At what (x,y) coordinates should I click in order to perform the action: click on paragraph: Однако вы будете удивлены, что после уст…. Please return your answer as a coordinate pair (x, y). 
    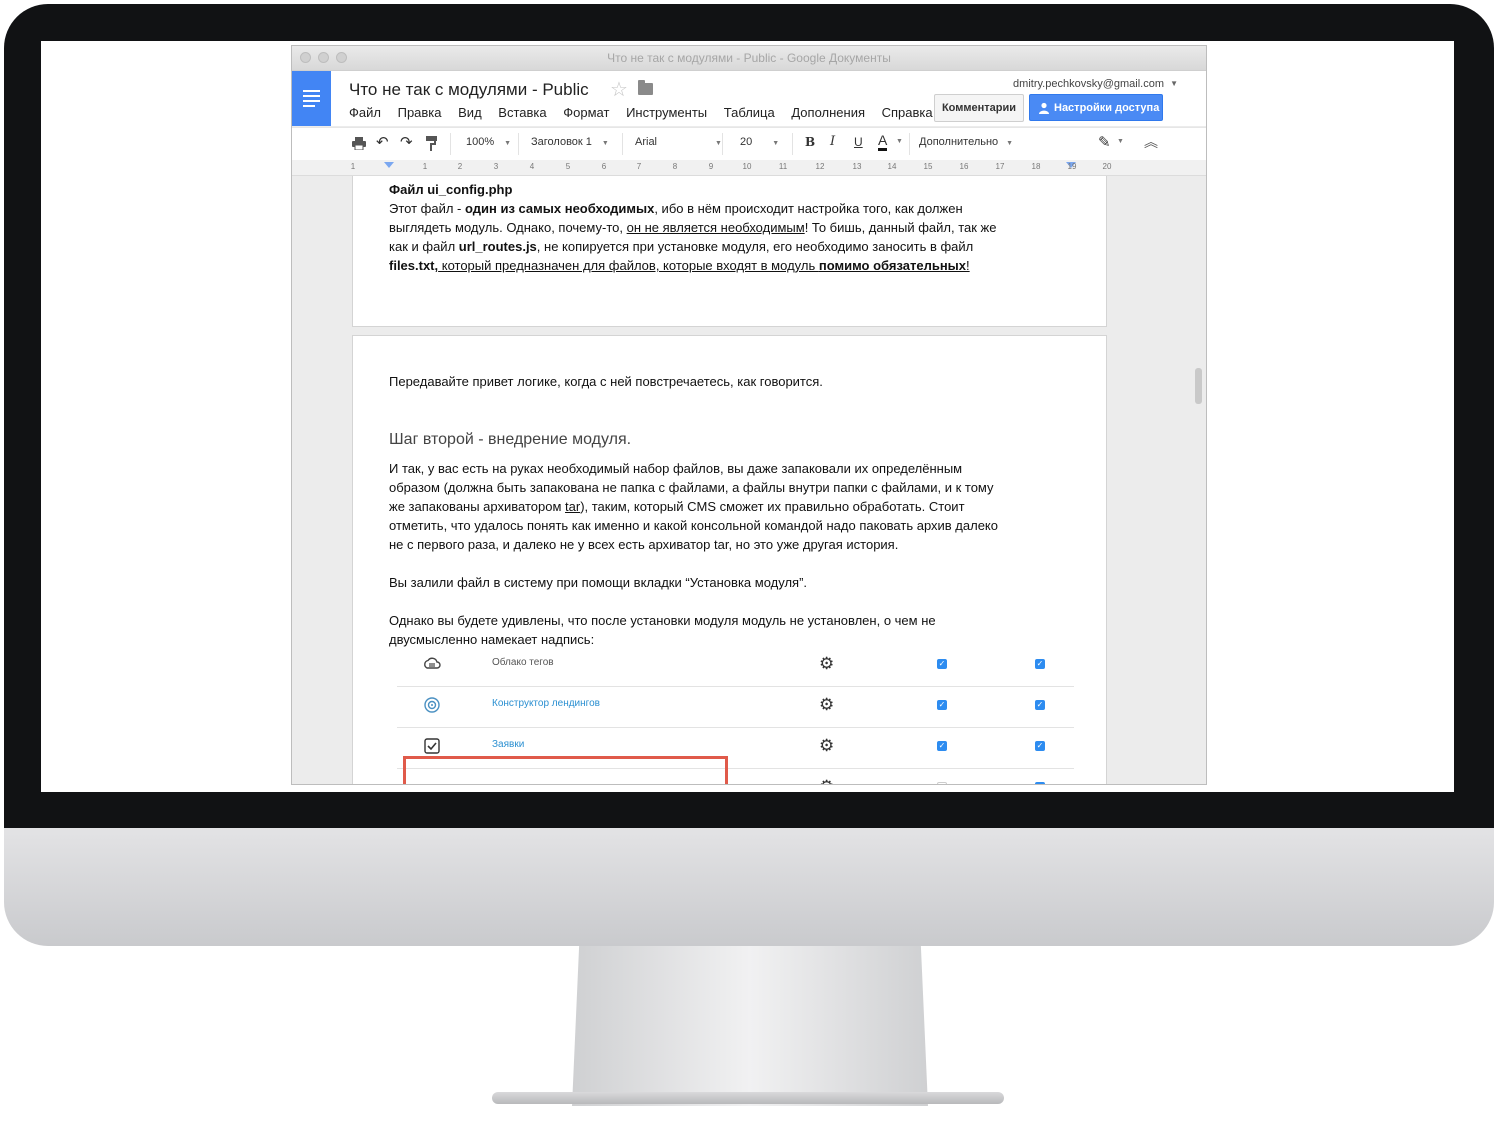
    Looking at the image, I should click on (662, 630).